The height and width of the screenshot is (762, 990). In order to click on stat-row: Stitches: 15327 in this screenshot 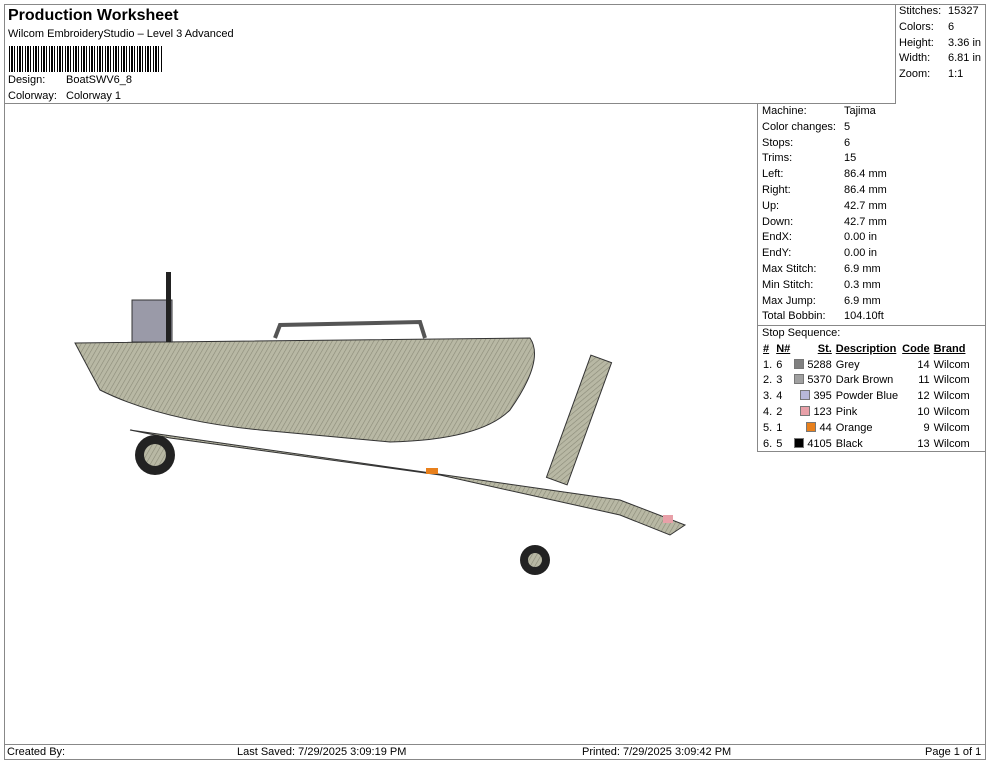, I will do `click(941, 12)`.